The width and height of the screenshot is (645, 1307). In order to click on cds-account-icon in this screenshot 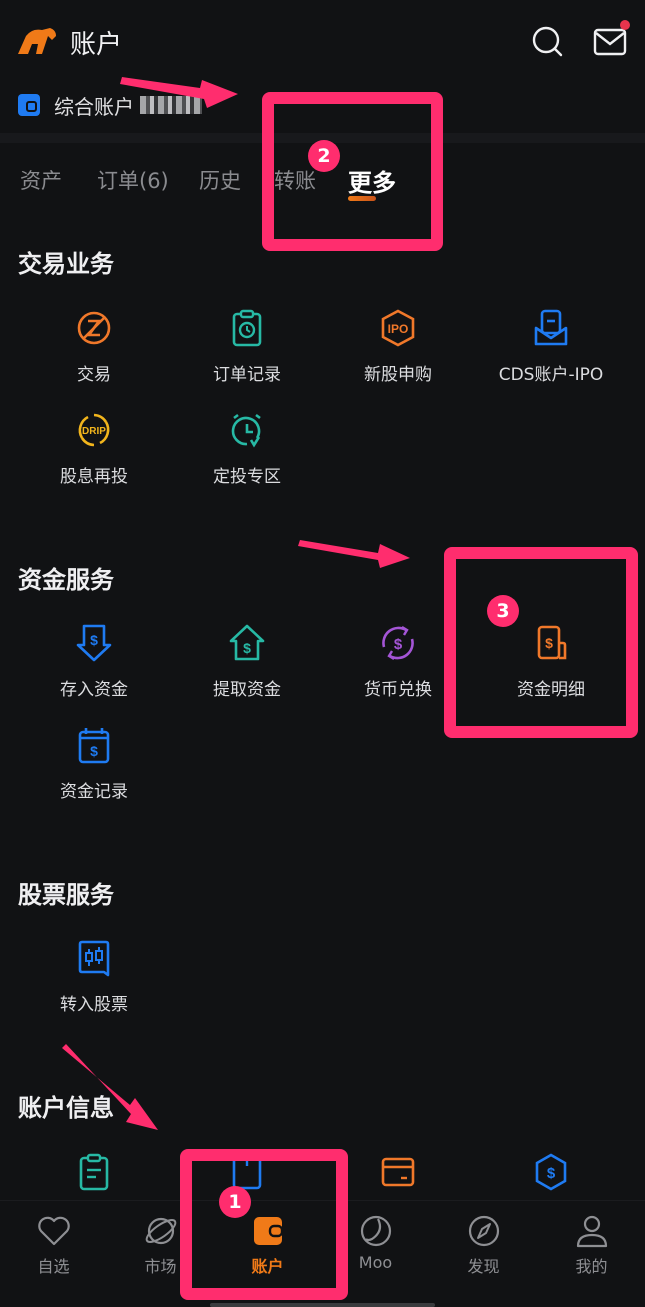, I will do `click(551, 327)`.